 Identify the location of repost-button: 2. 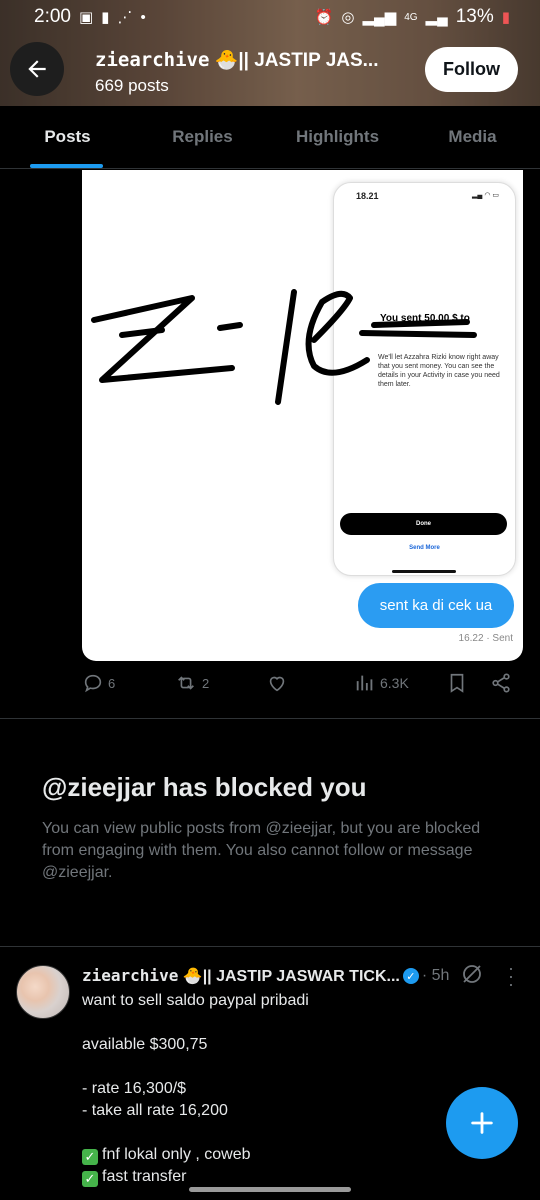
(191, 683).